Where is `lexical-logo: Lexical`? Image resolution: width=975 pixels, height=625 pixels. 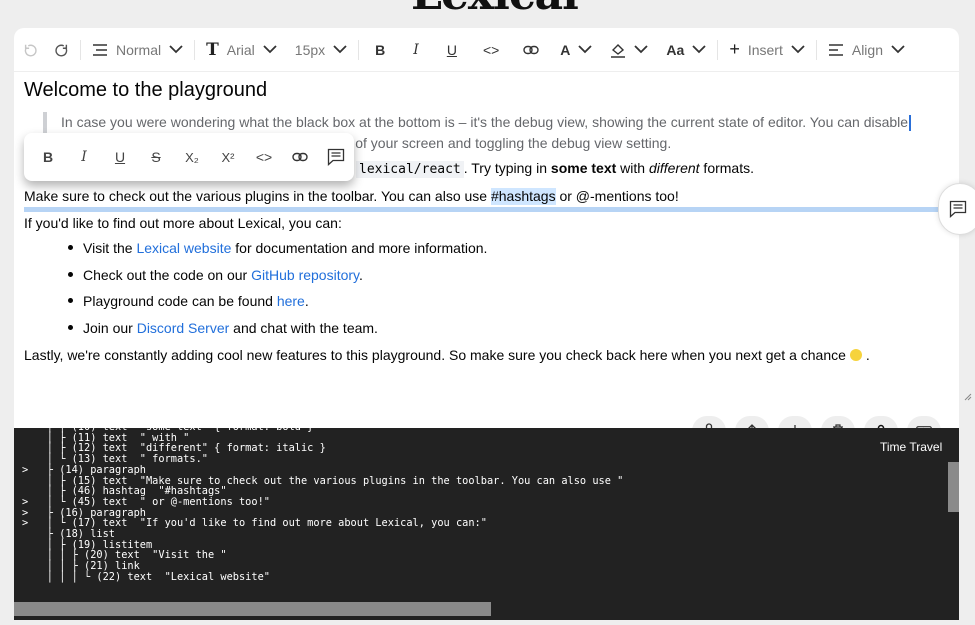 lexical-logo: Lexical is located at coordinates (487, 6).